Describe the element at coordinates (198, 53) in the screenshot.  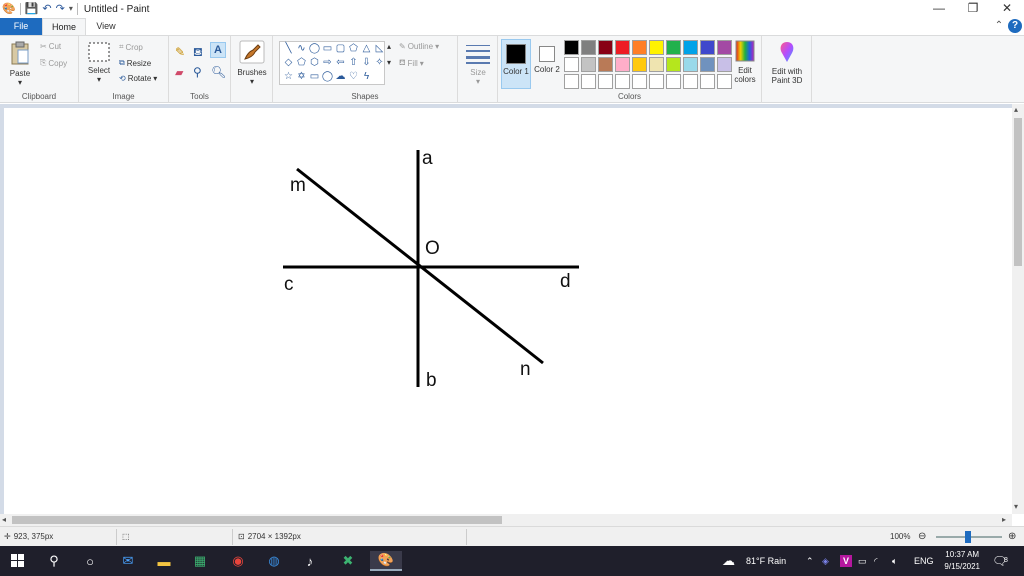
I see `fill-bucket-icon: ⛾` at that location.